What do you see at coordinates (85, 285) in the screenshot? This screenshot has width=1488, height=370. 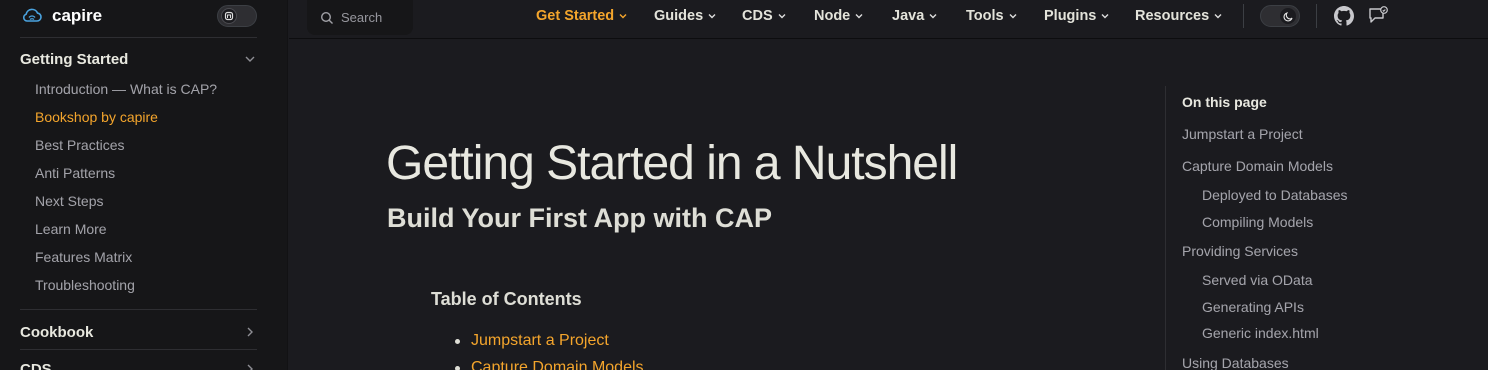 I see `sidebar-item-troubleshooting: Troubleshooting` at bounding box center [85, 285].